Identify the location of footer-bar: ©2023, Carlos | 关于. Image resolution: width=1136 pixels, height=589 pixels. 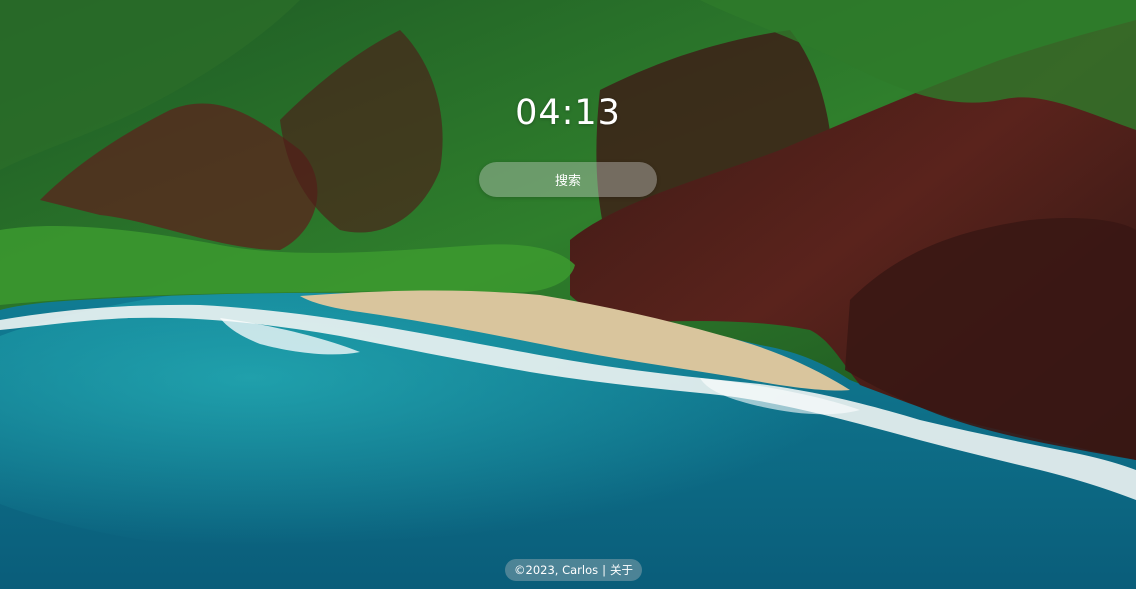
(573, 570).